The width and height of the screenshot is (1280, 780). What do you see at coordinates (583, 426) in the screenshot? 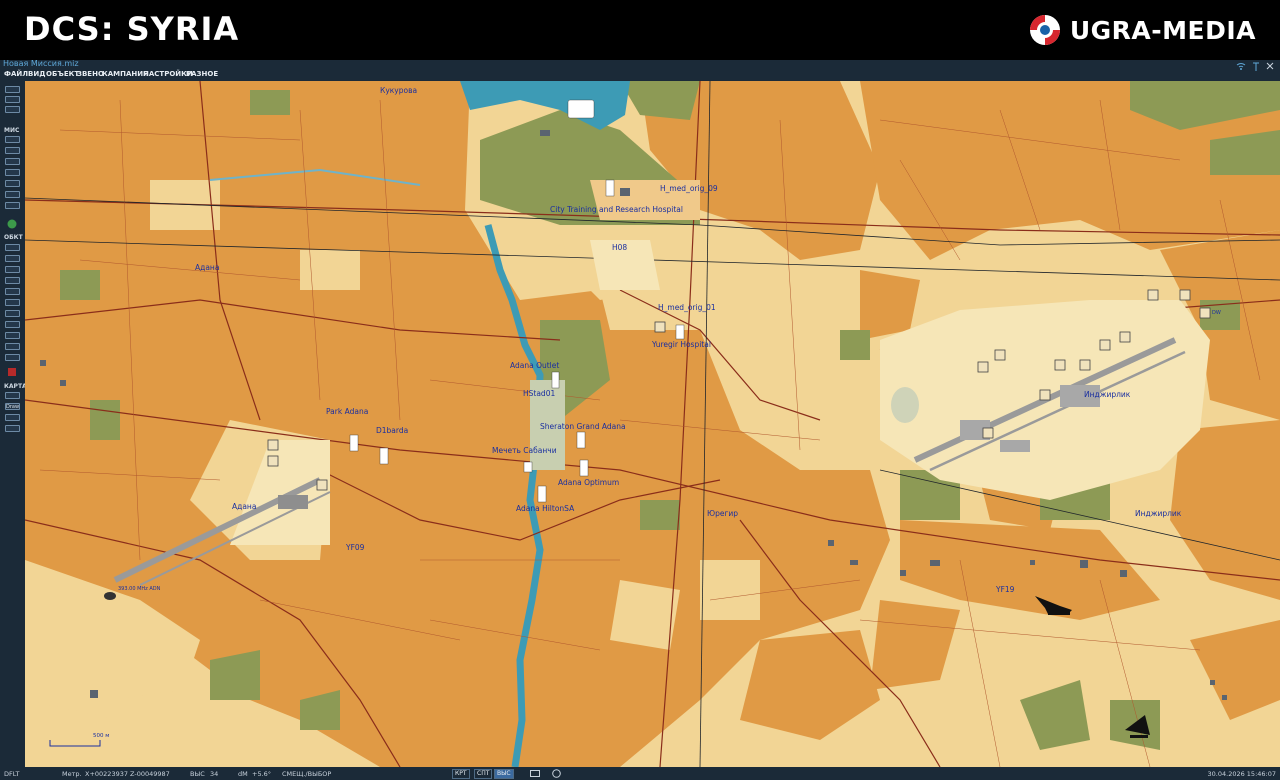
I see `label-sheraton: Sheraton Grand Adana` at bounding box center [583, 426].